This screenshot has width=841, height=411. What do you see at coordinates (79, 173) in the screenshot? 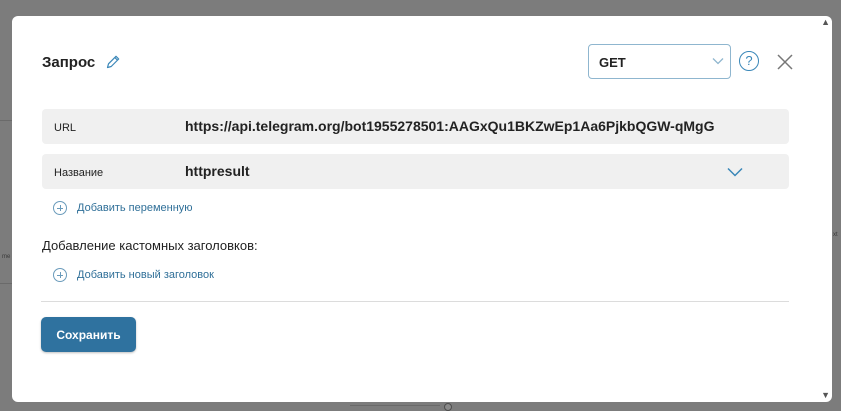
I see `name-label: Название` at bounding box center [79, 173].